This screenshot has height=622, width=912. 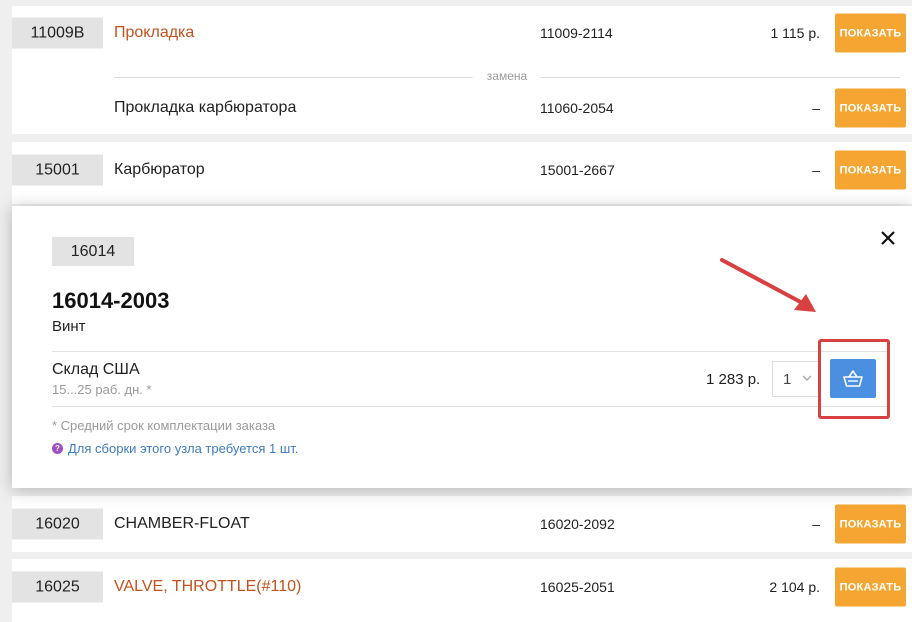 I want to click on replacement-separator: замена, so click(x=507, y=76).